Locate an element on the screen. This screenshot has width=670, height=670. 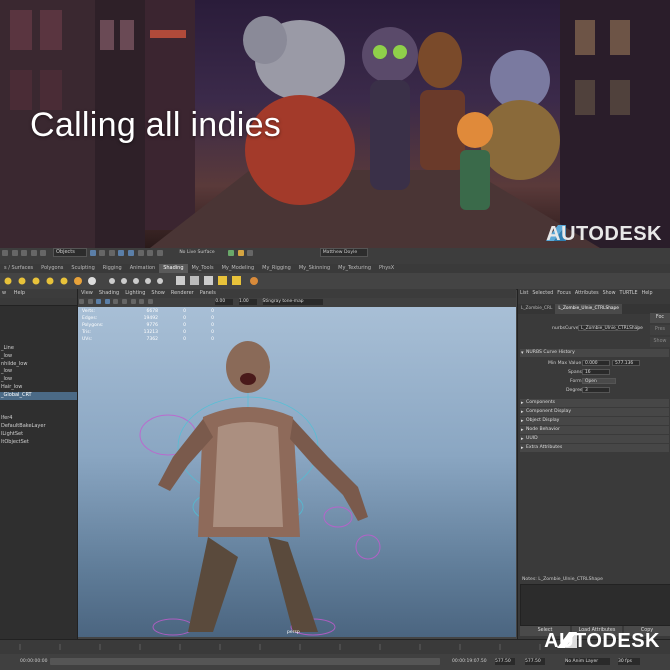
lasso-tool-icon is located at coordinates (102, 252).